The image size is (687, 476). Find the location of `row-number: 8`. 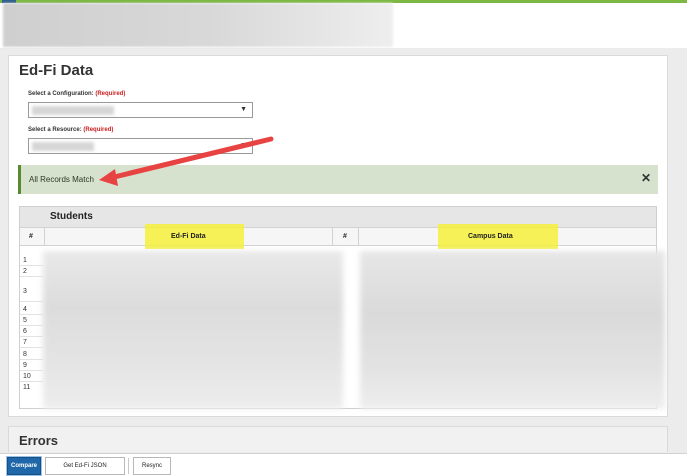

row-number: 8 is located at coordinates (25, 354).